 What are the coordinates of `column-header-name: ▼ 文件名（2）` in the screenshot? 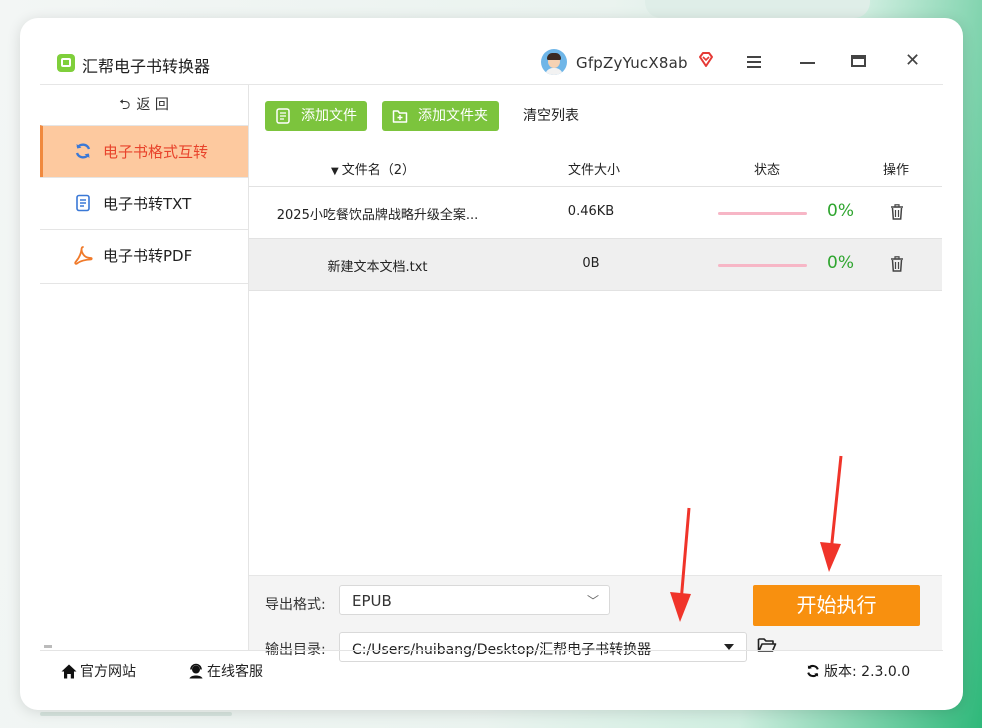 It's located at (373, 168).